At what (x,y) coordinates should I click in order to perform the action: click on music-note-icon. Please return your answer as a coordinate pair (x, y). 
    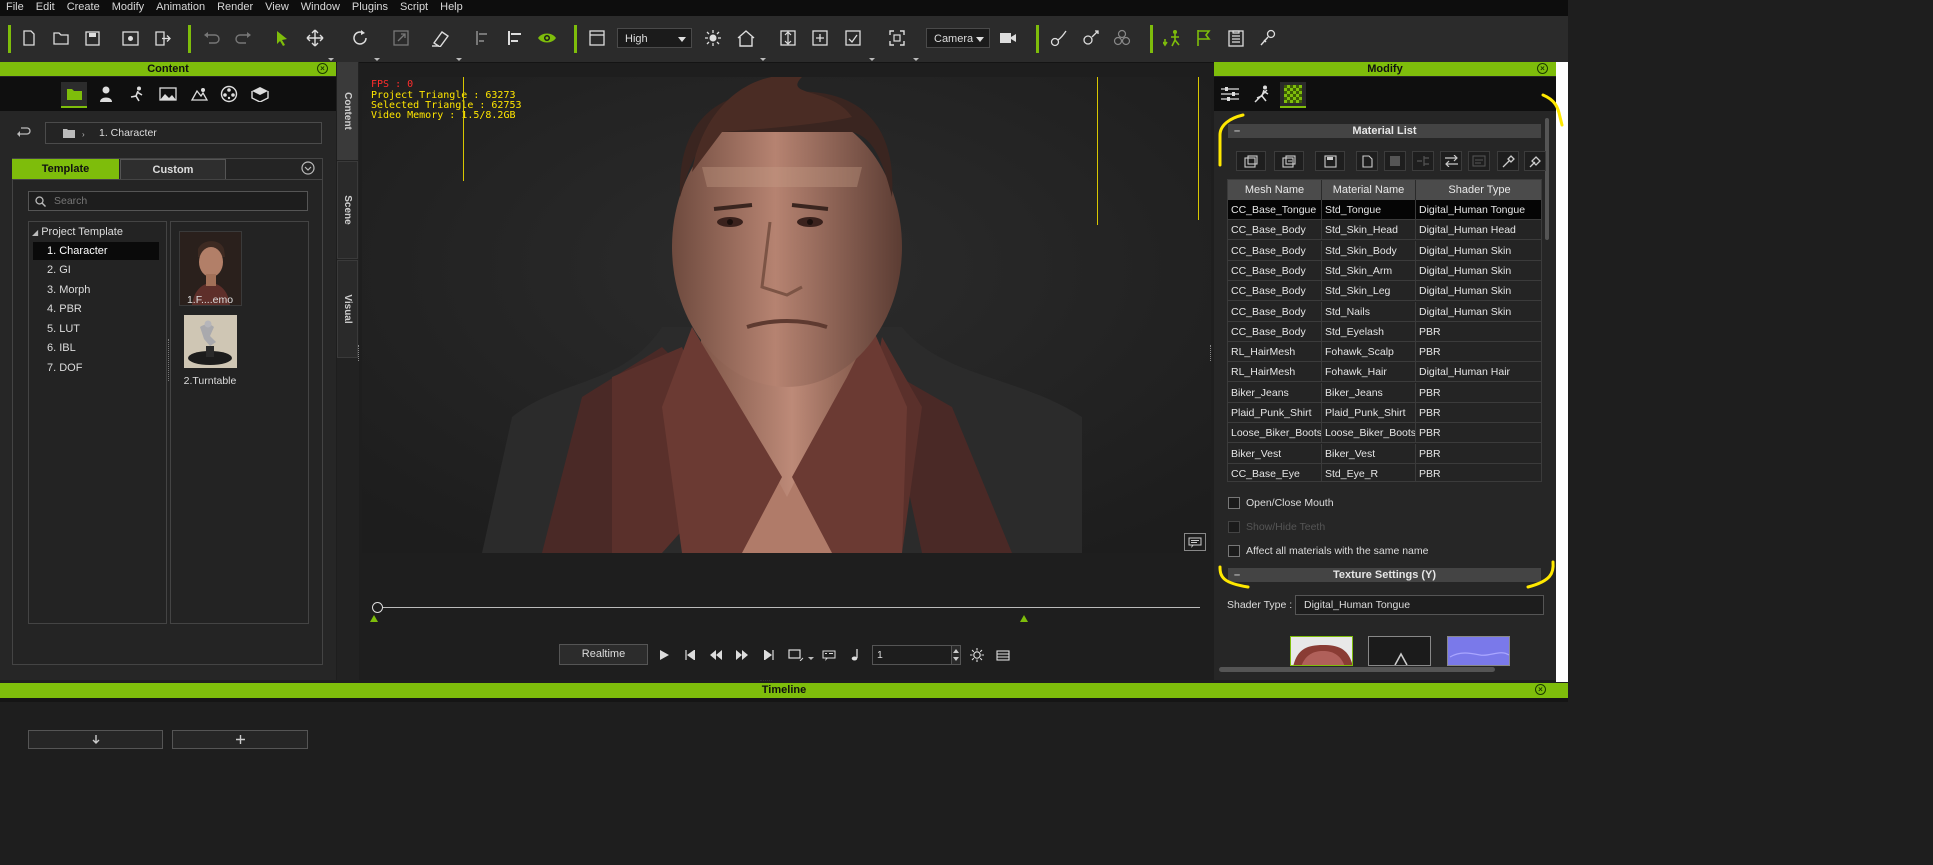
    Looking at the image, I should click on (855, 655).